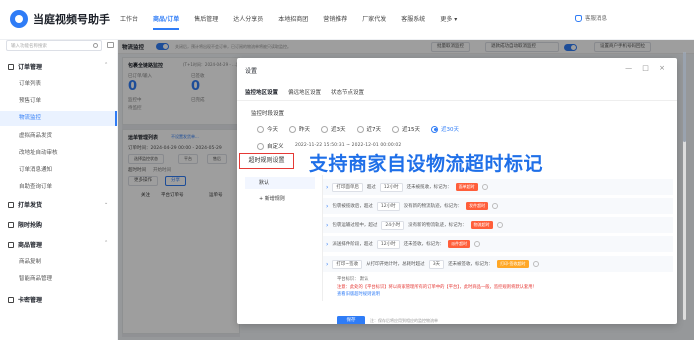 The image size is (694, 340). Describe the element at coordinates (320, 145) in the screenshot. I see `date-from: 2022-11-22 15:50:31` at that location.